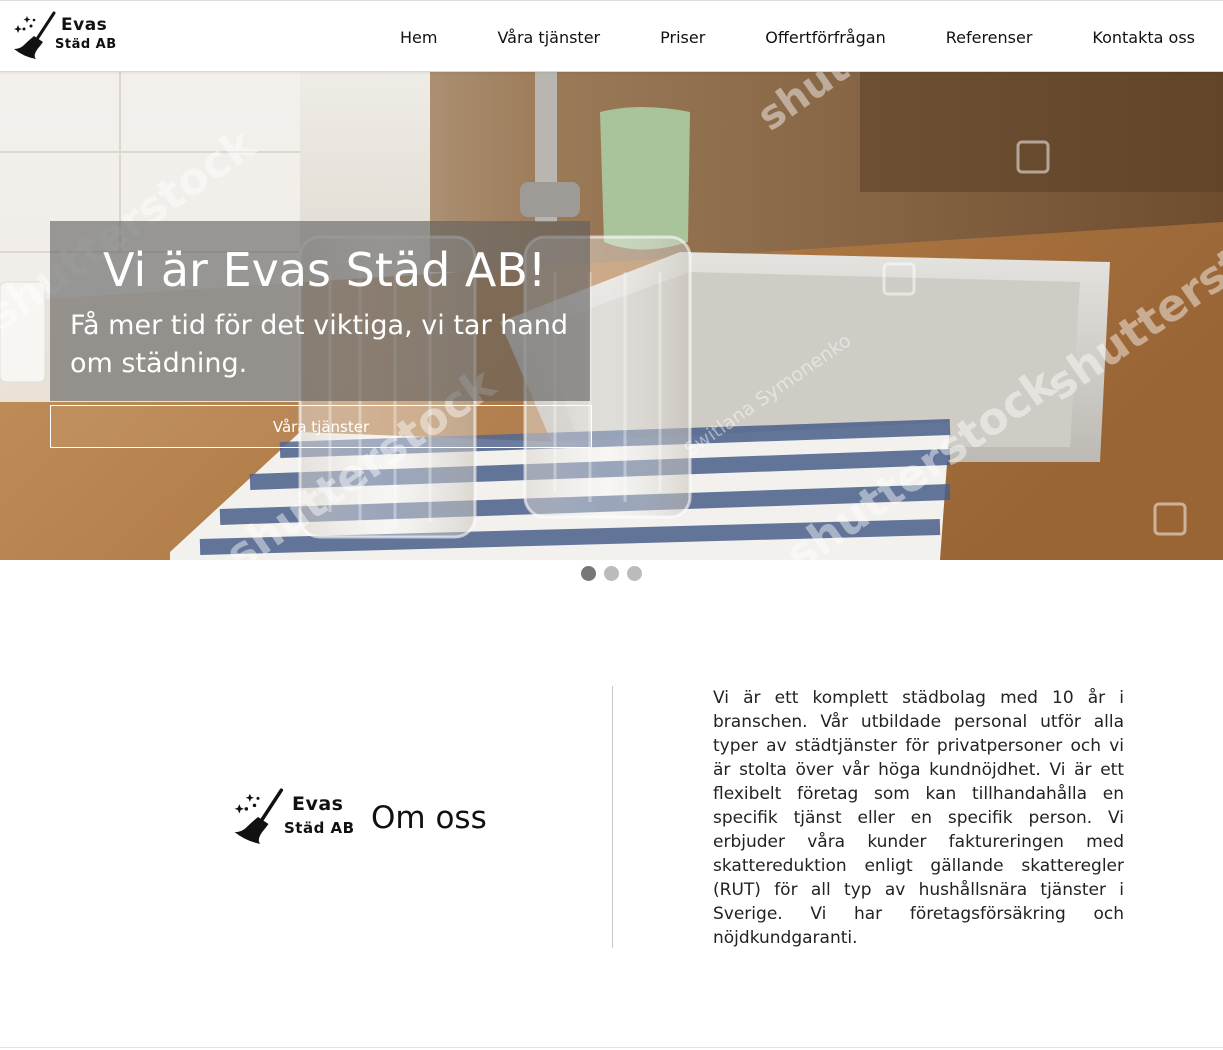 This screenshot has width=1223, height=1050. I want to click on nav-item-offertforfragan: Offertförfrågan, so click(825, 37).